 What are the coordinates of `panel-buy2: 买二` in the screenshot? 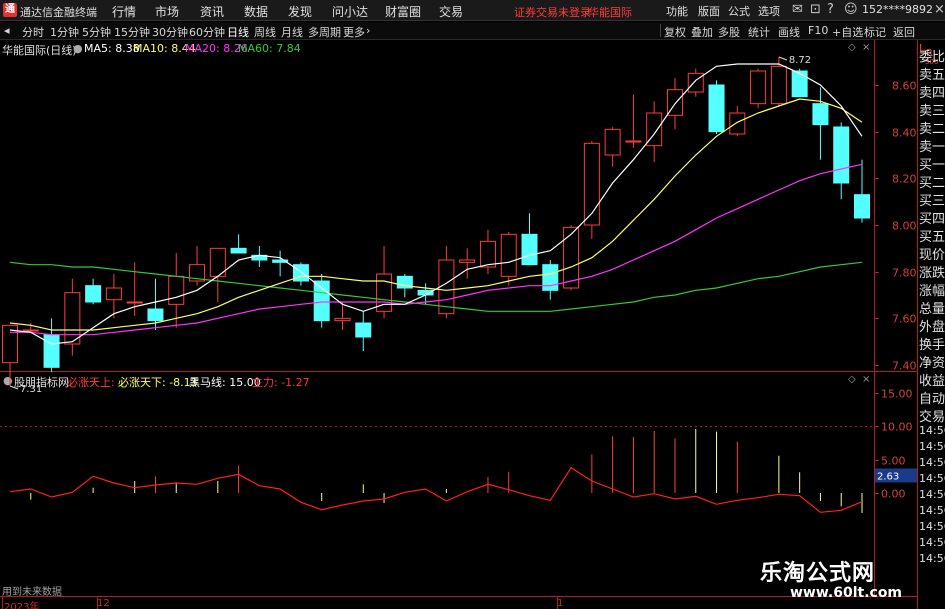 It's located at (932, 181).